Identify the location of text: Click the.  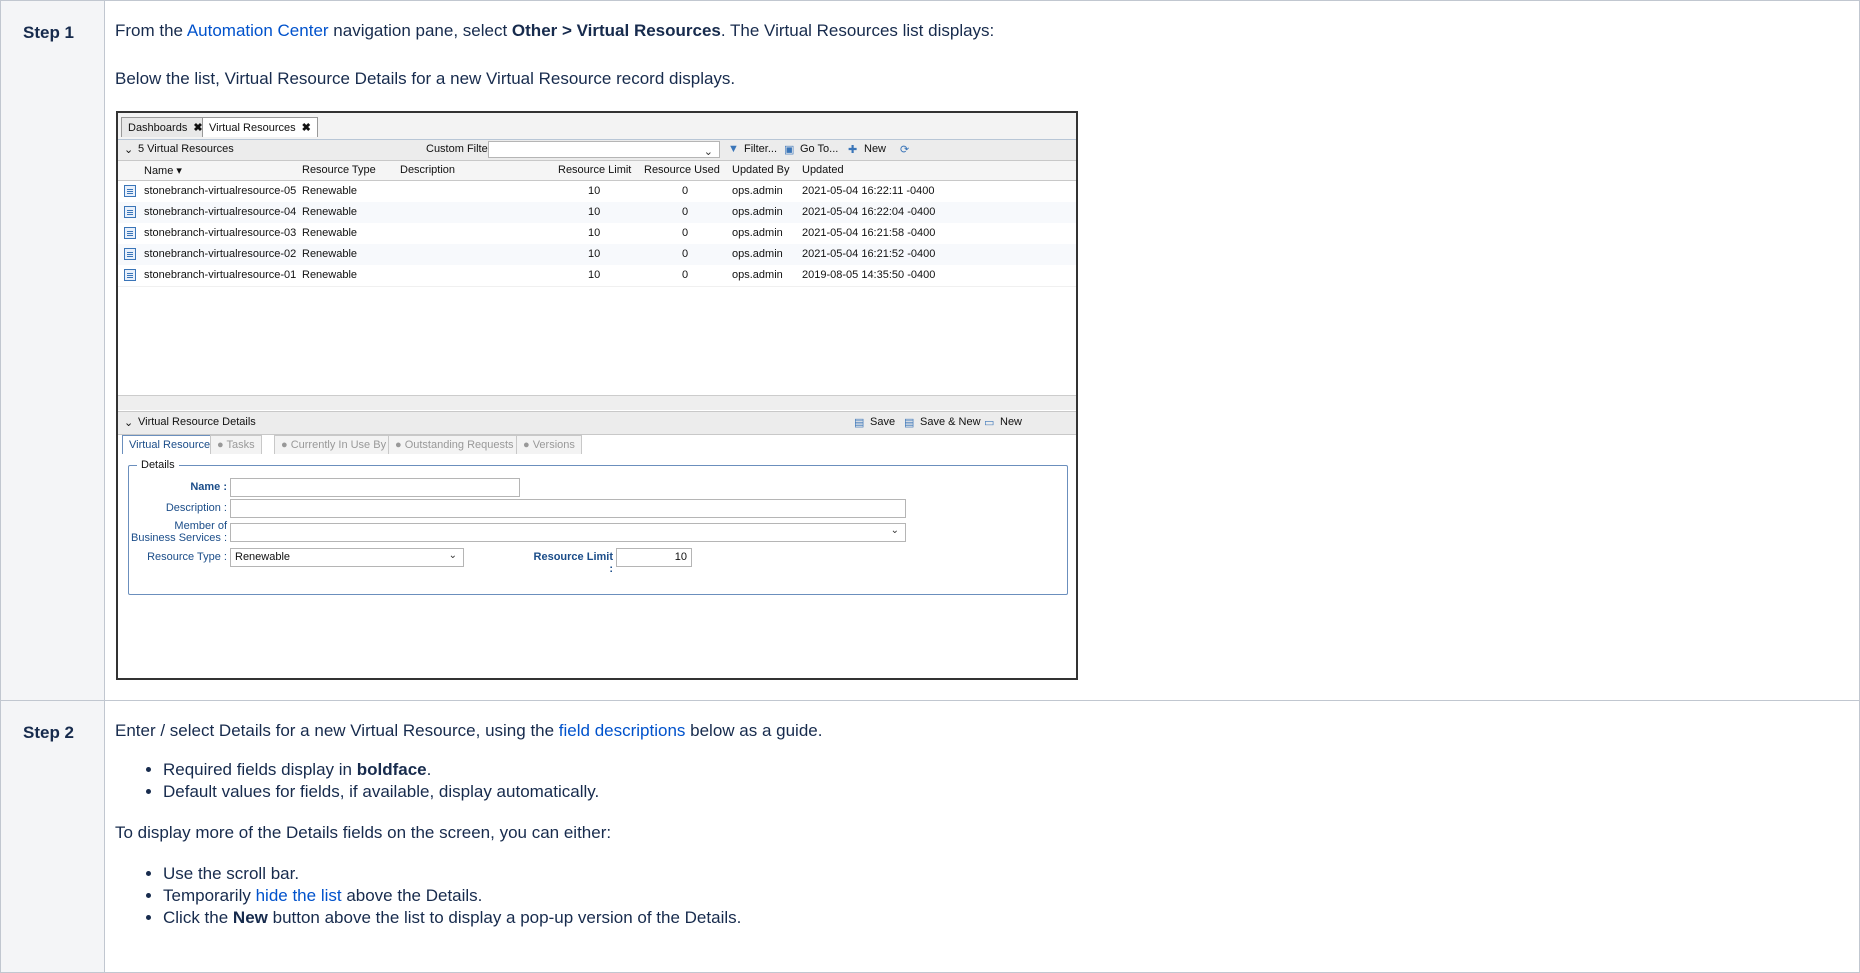
(198, 917).